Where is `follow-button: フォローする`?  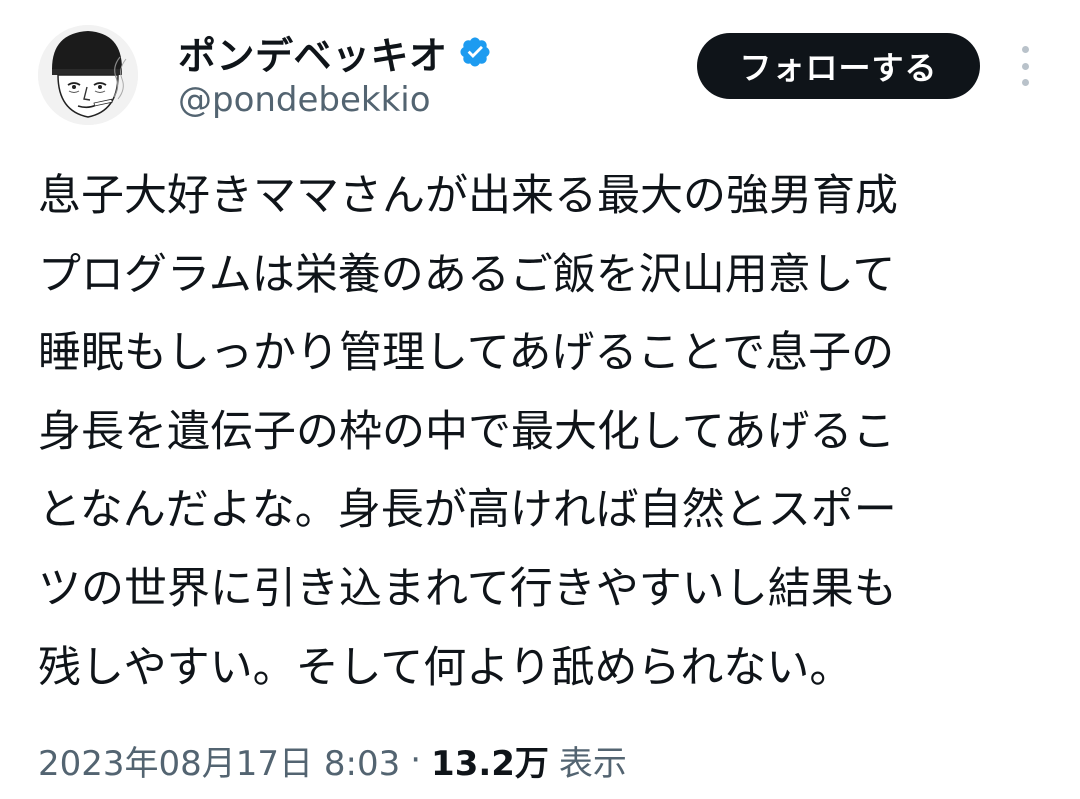 follow-button: フォローする is located at coordinates (838, 66).